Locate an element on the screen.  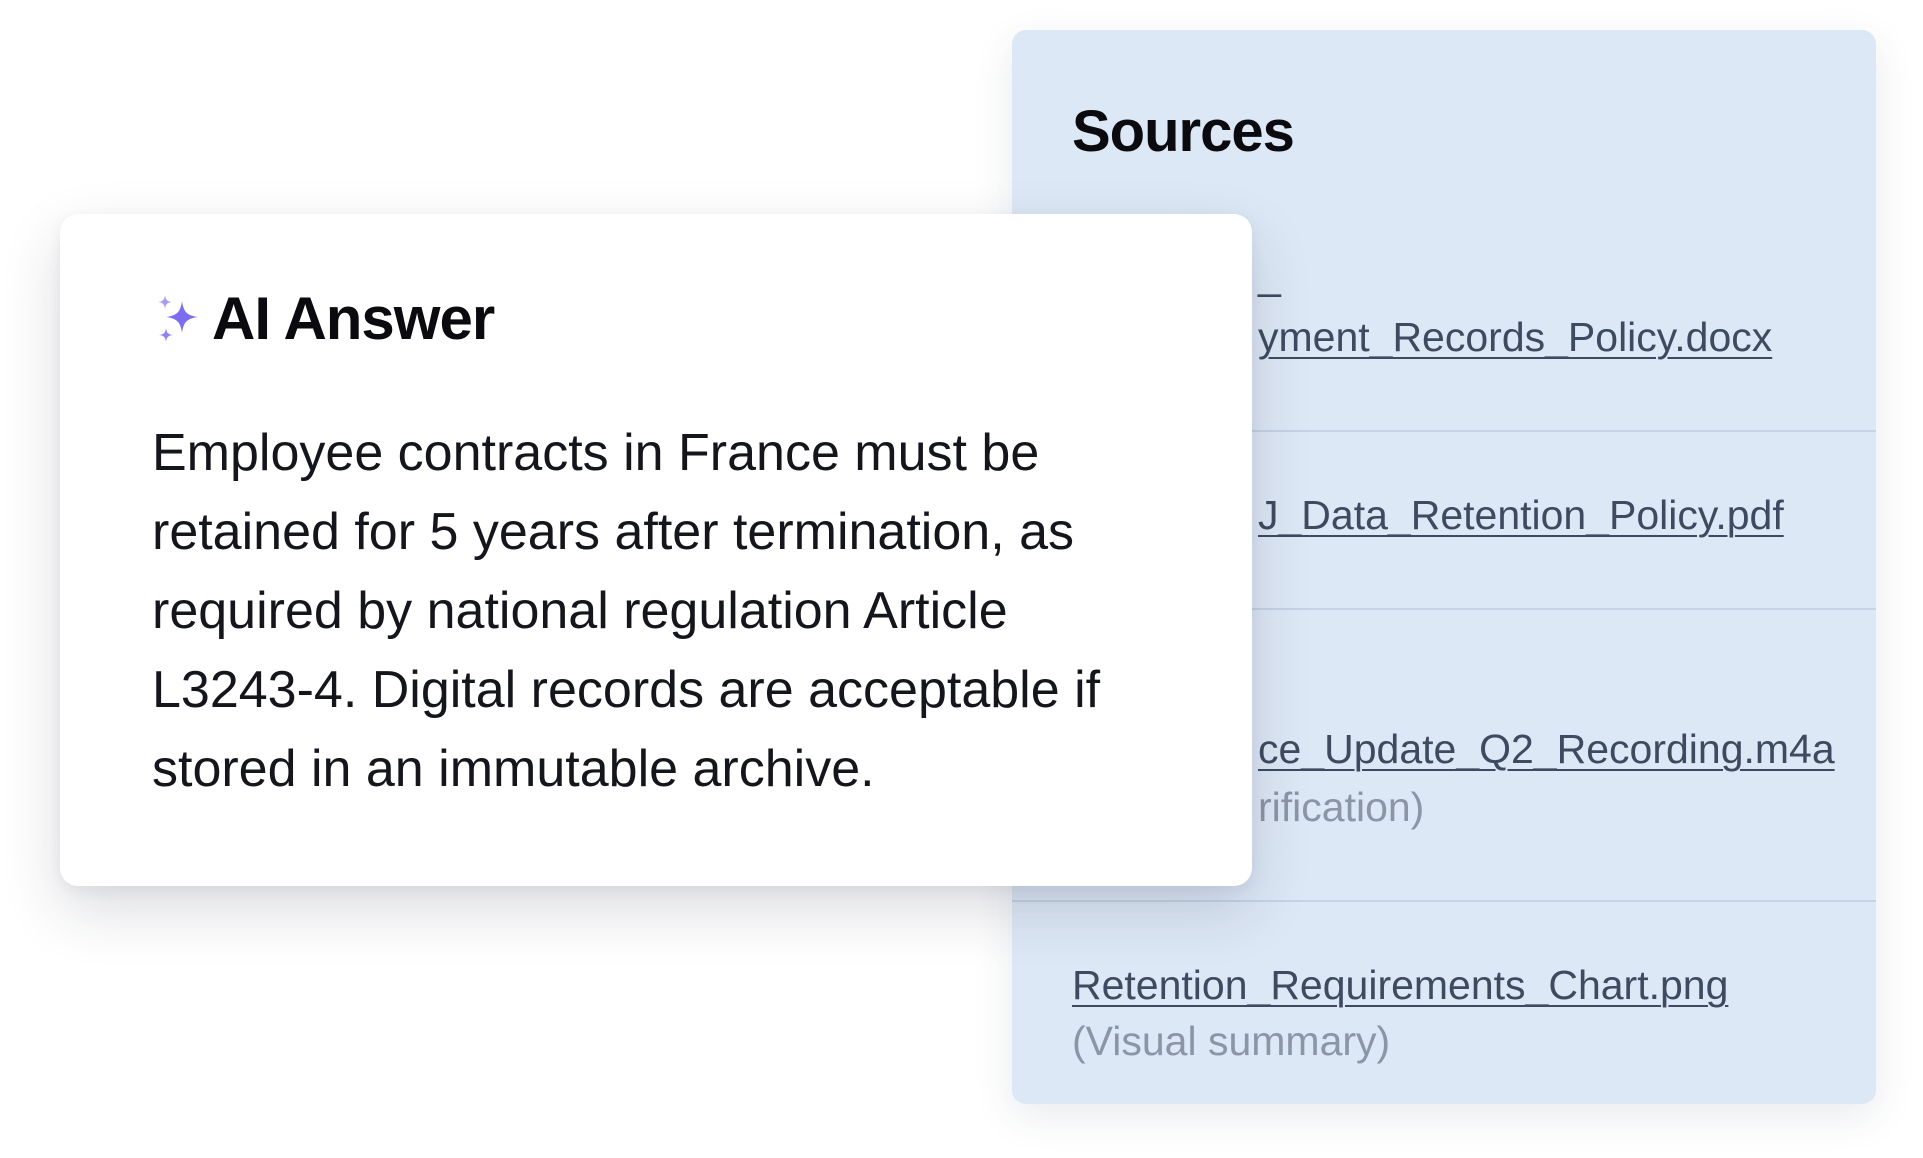
source-link: J_Data_Retention_Policy.pdf is located at coordinates (1521, 515).